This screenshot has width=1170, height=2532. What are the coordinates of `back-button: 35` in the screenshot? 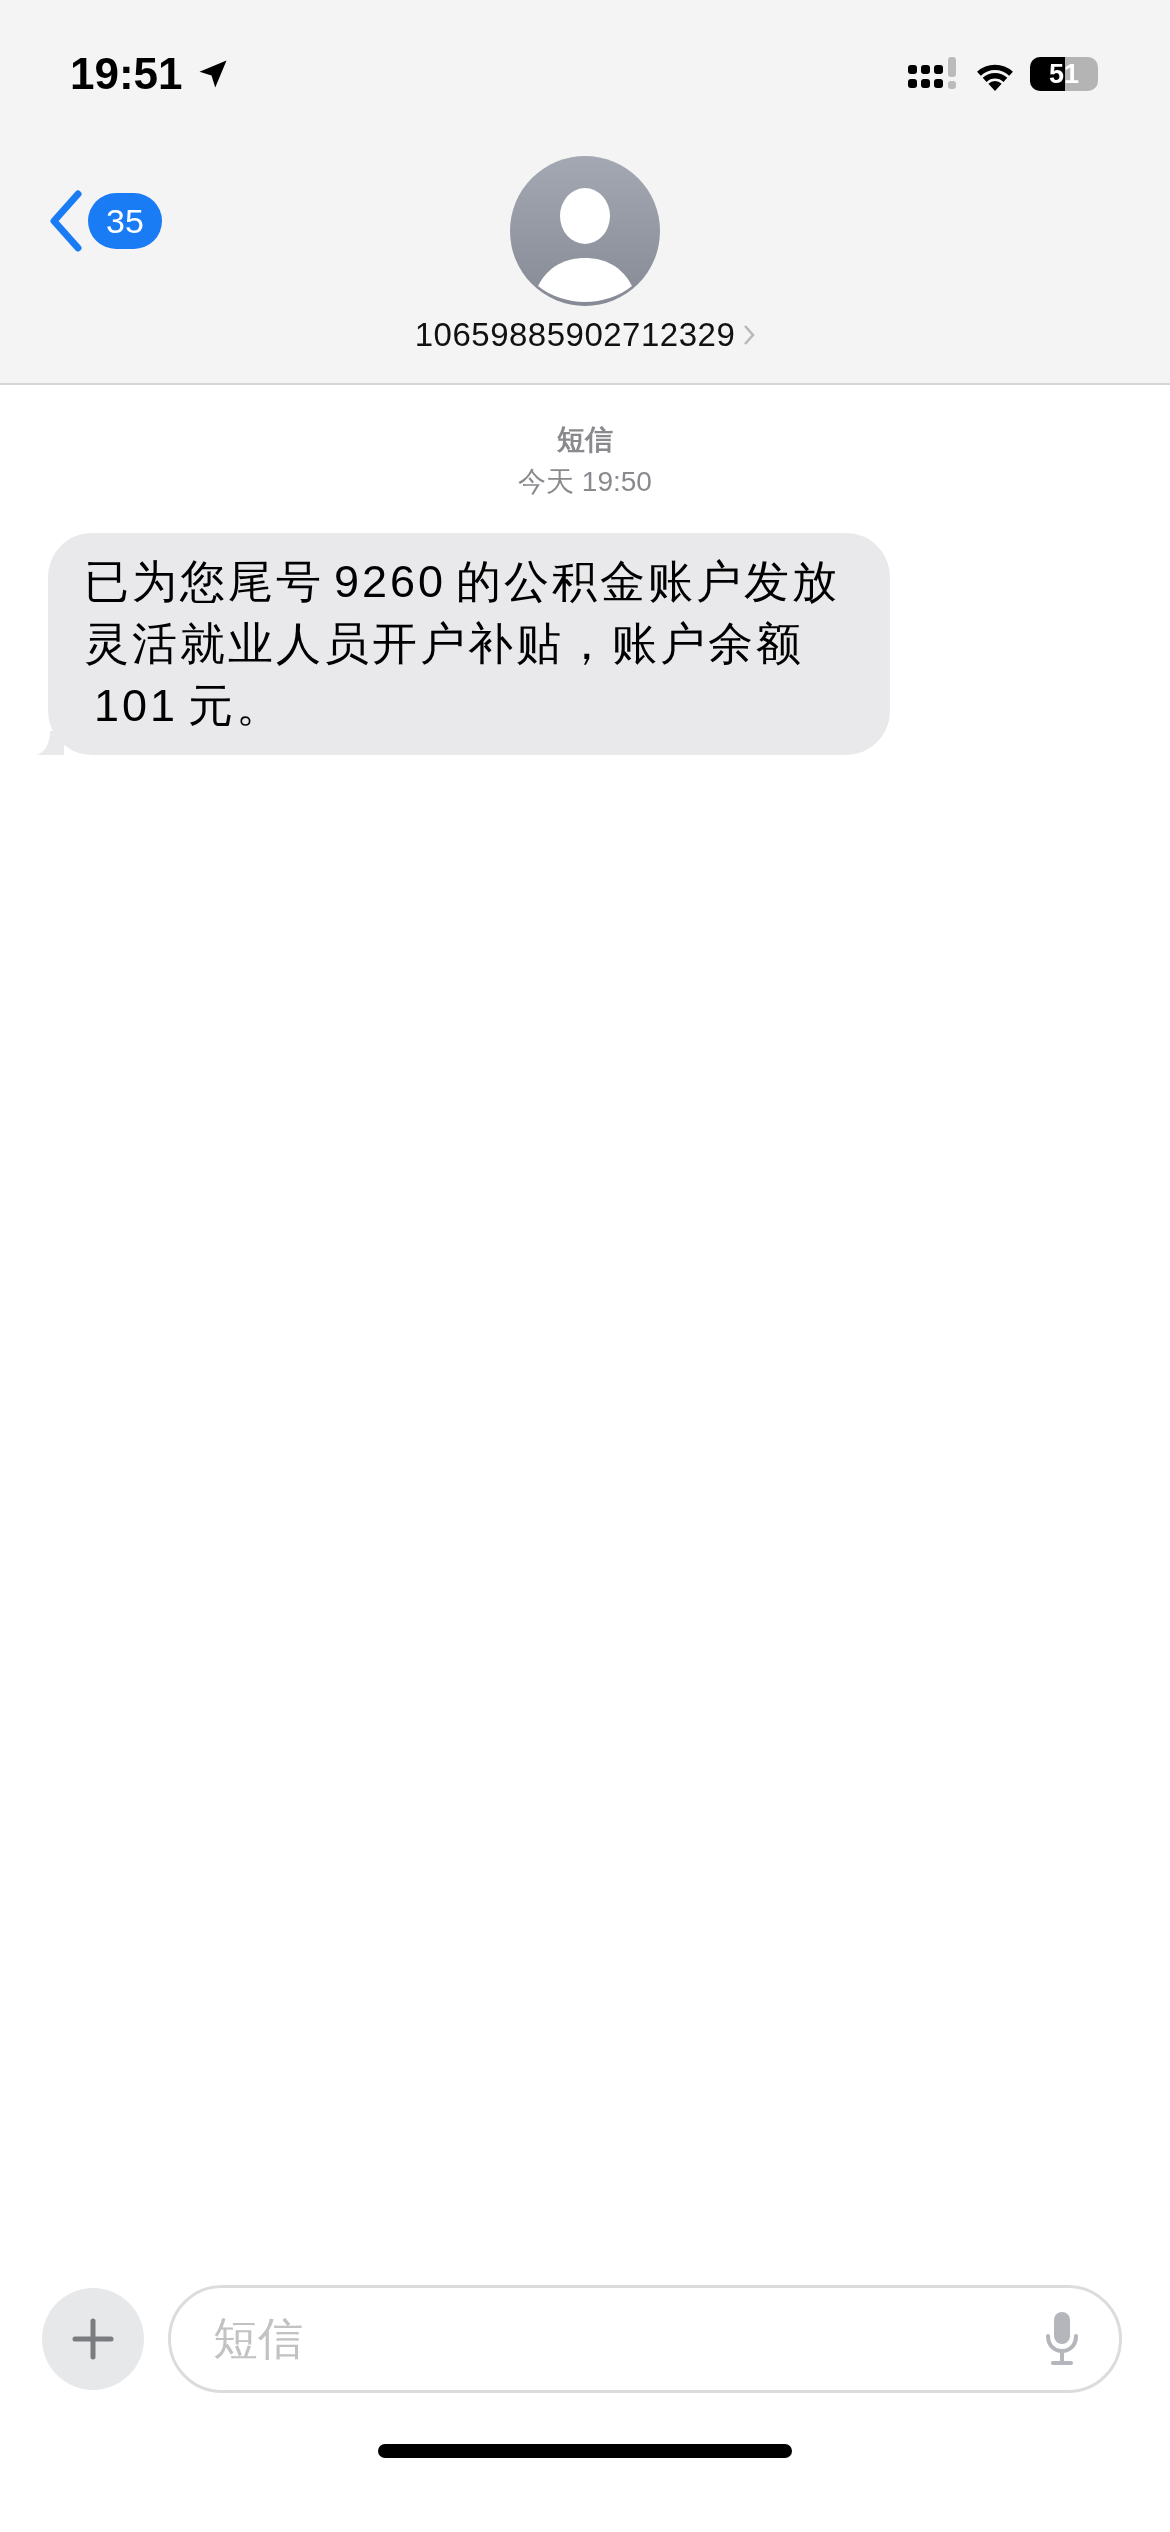 It's located at (105, 221).